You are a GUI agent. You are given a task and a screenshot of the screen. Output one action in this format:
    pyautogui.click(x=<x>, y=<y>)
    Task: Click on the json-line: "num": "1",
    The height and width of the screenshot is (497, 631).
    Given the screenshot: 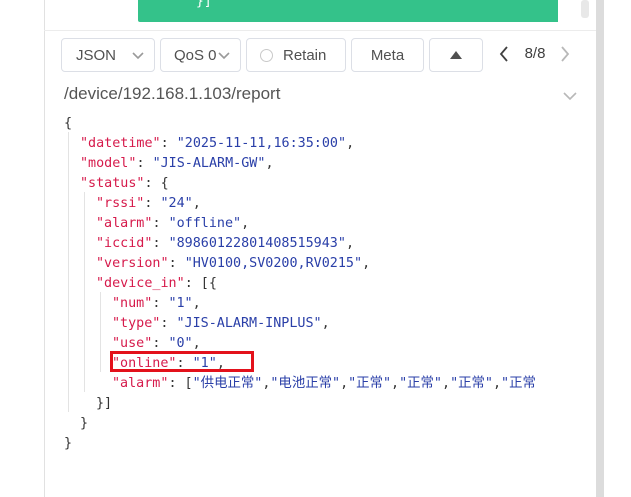 What is the action you would take?
    pyautogui.click(x=156, y=304)
    